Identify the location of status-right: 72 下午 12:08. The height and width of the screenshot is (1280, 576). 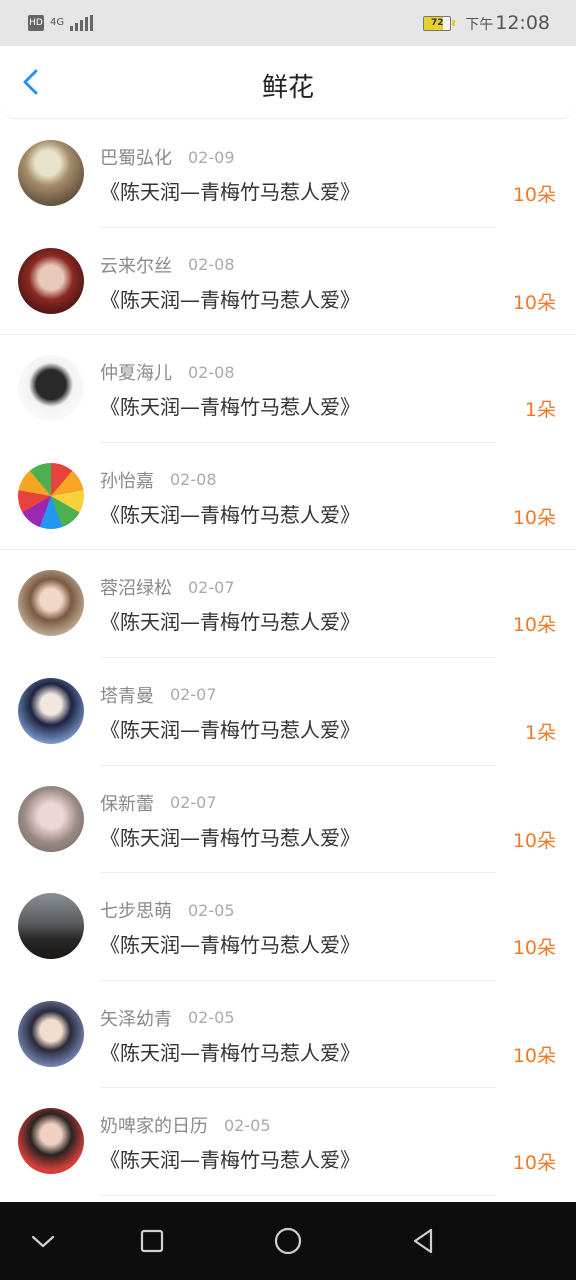
(486, 23).